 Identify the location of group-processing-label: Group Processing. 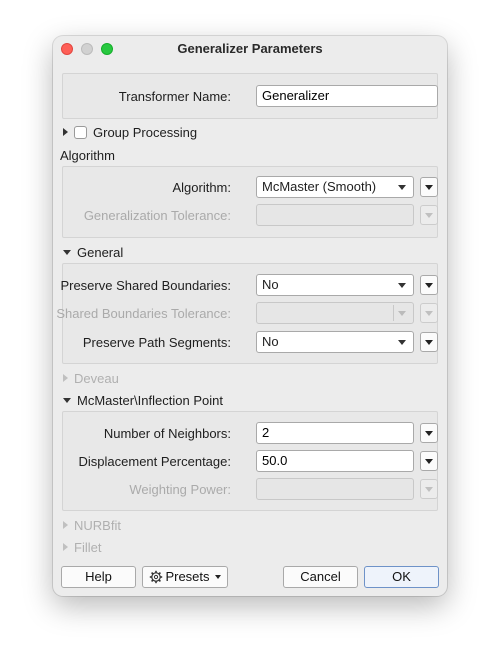
(145, 132).